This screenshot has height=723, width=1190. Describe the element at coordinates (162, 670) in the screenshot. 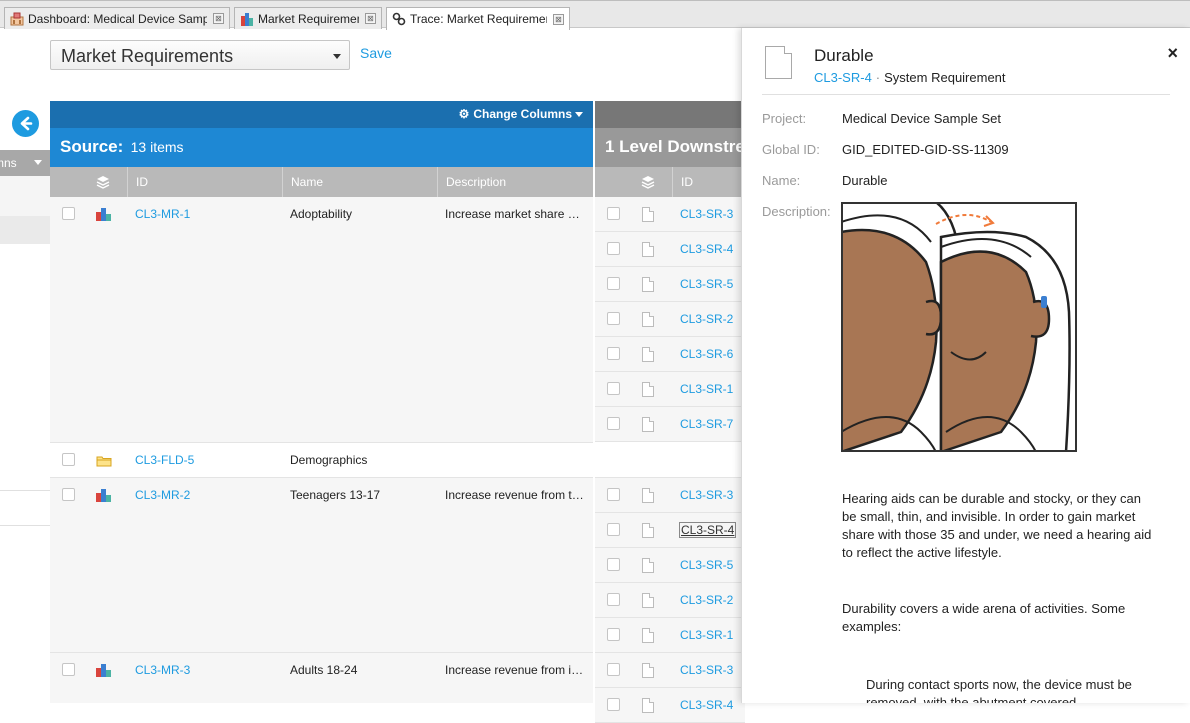

I see `item-id-link: CL3-MR-3` at that location.